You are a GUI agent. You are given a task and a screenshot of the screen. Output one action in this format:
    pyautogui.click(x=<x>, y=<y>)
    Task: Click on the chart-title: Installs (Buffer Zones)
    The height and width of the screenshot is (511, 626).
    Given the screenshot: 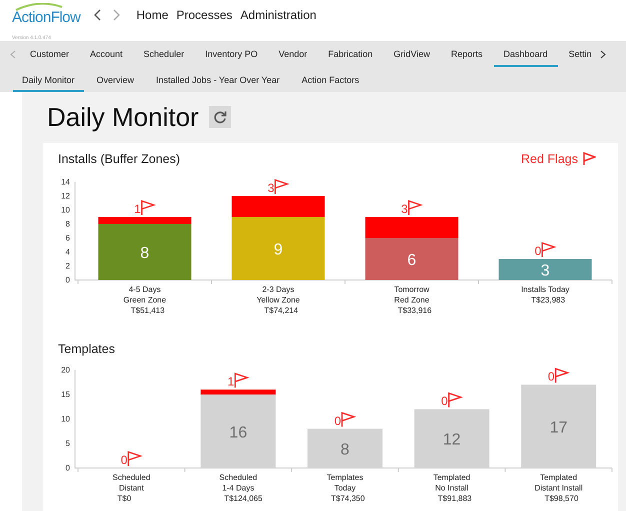 What is the action you would take?
    pyautogui.click(x=119, y=159)
    